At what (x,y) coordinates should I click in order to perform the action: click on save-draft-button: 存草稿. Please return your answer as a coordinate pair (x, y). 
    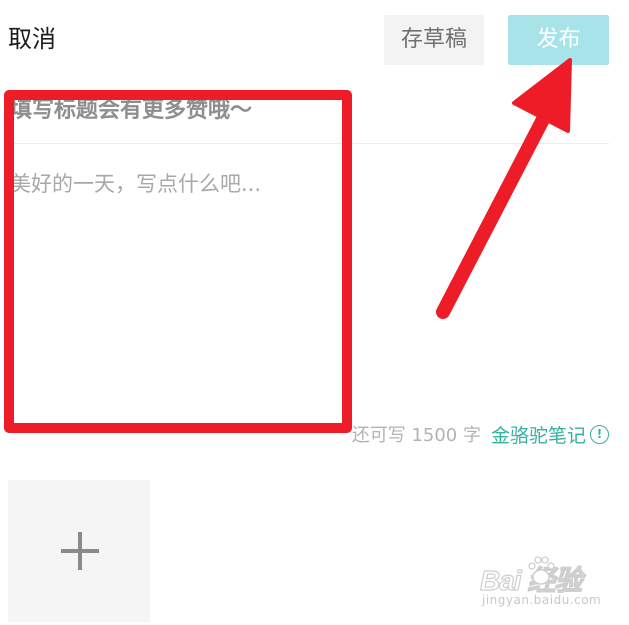
    Looking at the image, I should click on (434, 40).